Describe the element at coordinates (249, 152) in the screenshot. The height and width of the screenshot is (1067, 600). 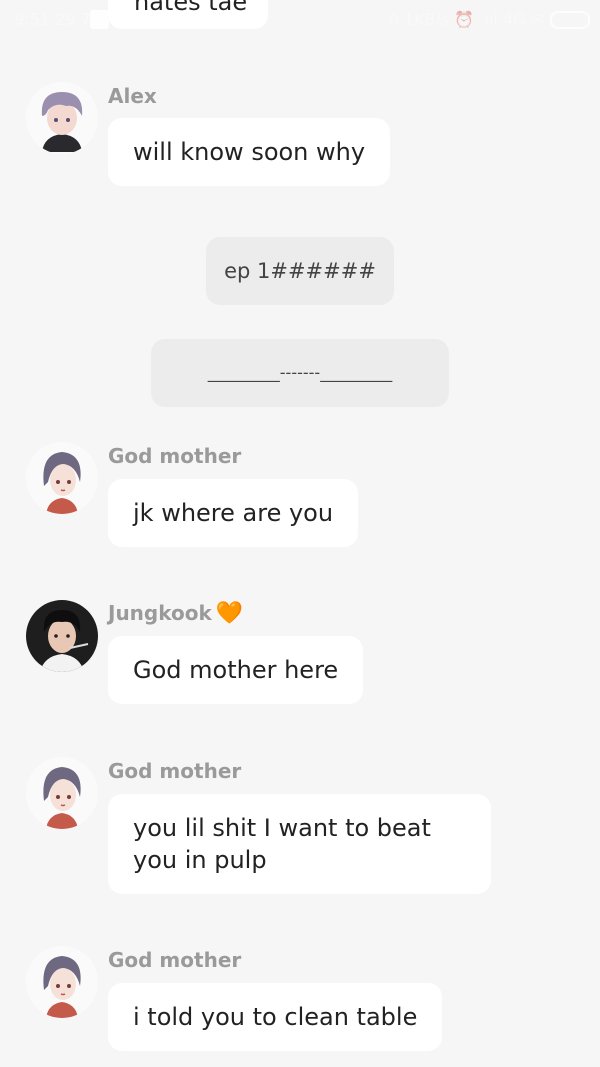
I see `message-bubble: will know soon why` at that location.